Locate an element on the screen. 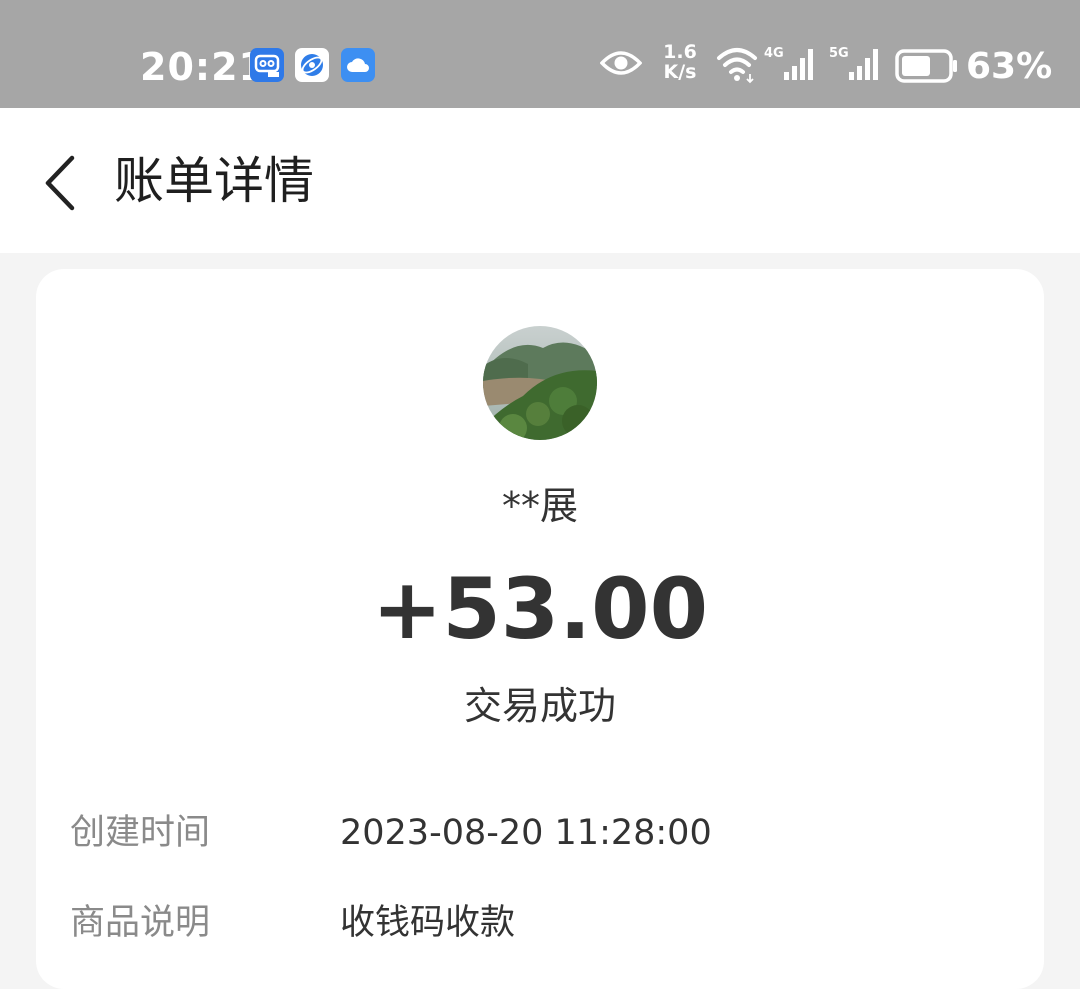  messaging-app-icon is located at coordinates (267, 65).